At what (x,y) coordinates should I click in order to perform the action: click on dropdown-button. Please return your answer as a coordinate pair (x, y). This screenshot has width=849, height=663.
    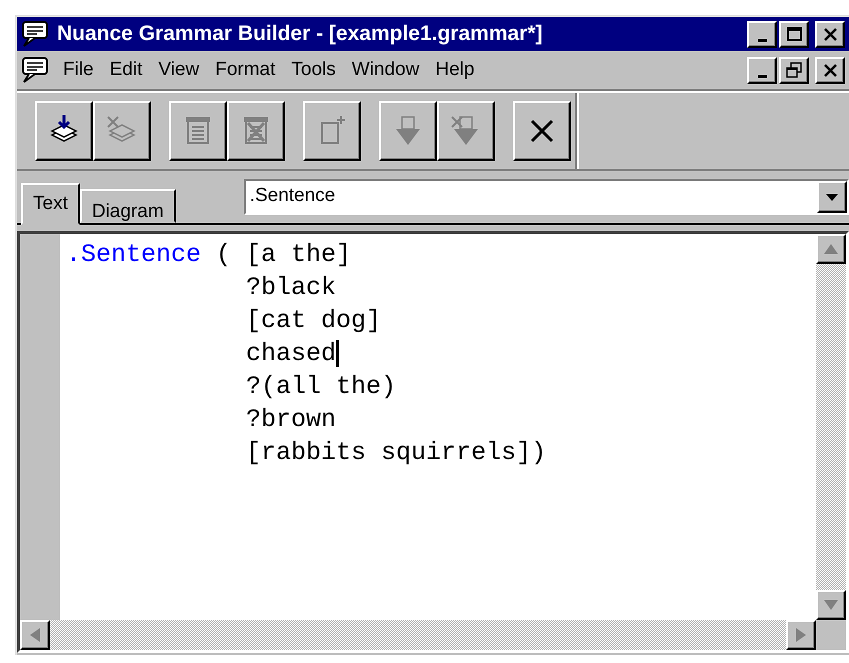
    Looking at the image, I should click on (832, 197).